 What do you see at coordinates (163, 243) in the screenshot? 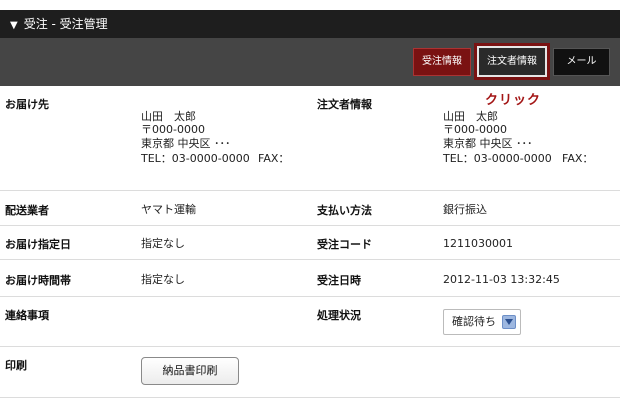
I see `delivery-date-value: 指定なし` at bounding box center [163, 243].